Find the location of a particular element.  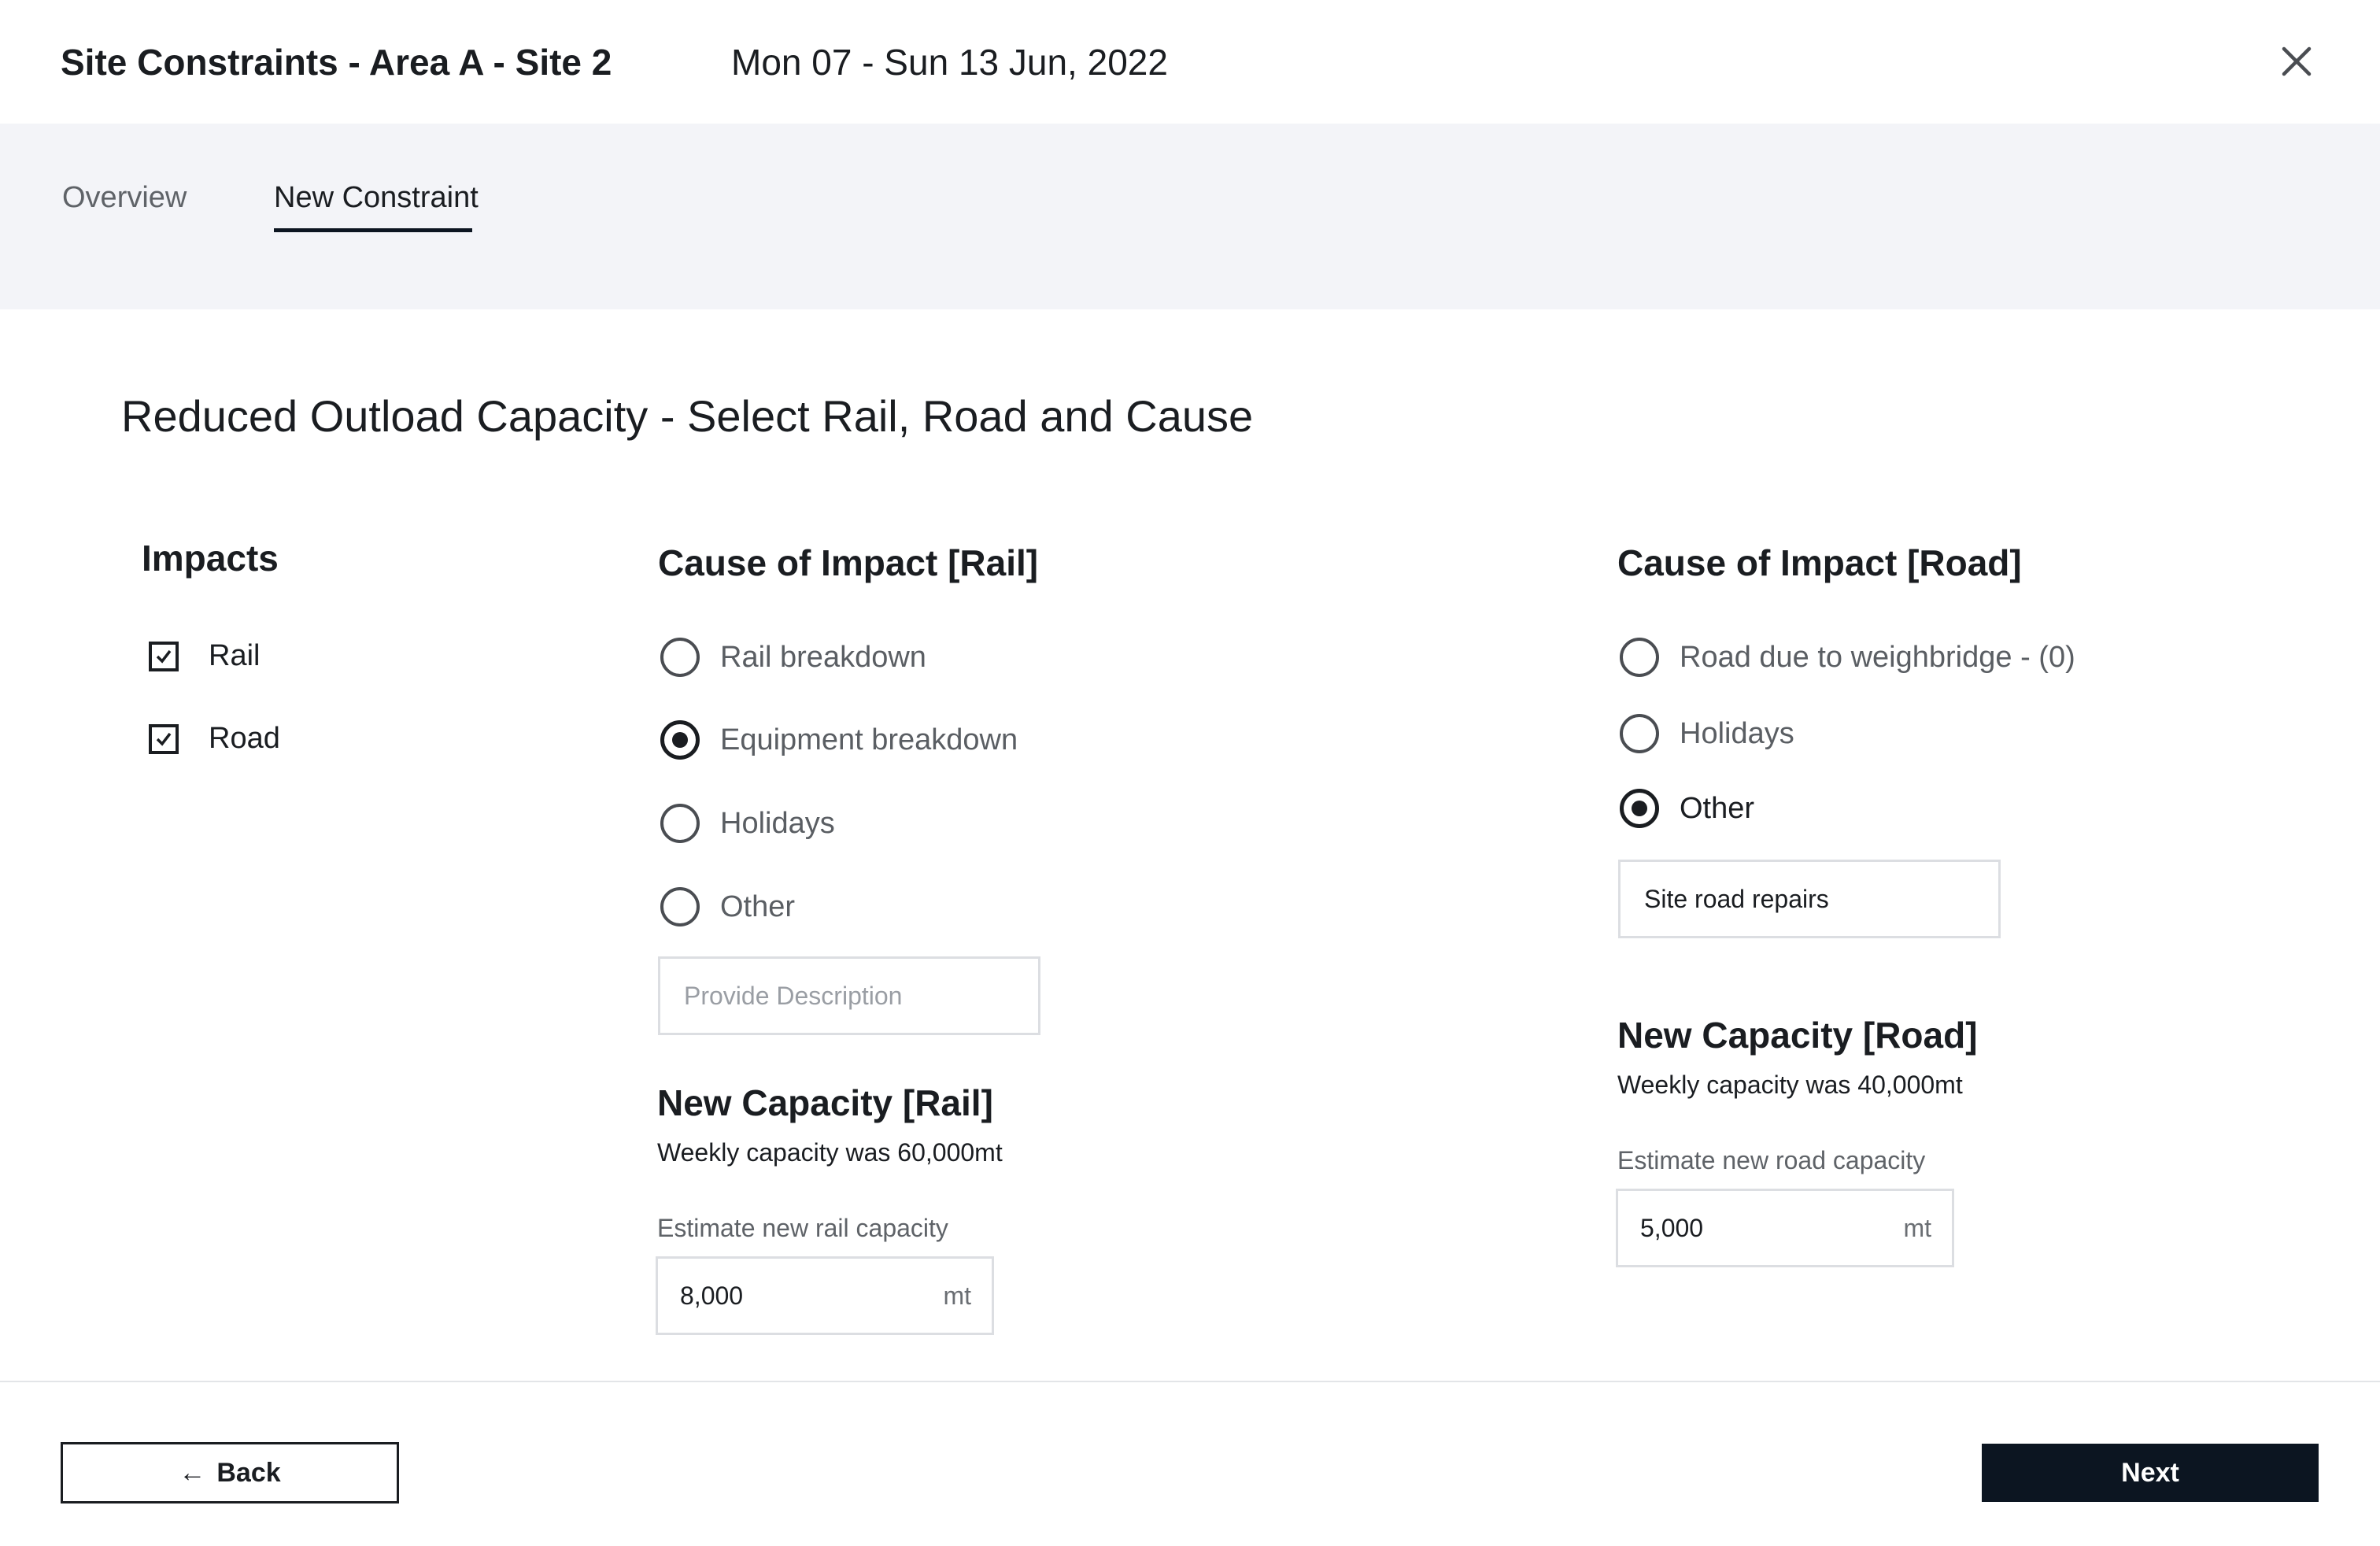

impact-label-rail: Rail is located at coordinates (235, 655).